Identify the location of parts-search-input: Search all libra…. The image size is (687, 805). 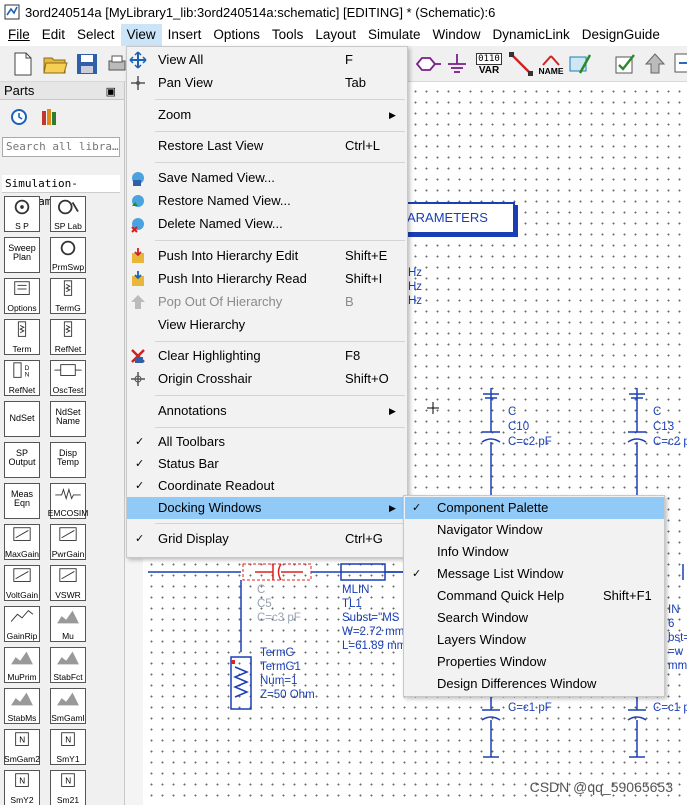
(61, 147).